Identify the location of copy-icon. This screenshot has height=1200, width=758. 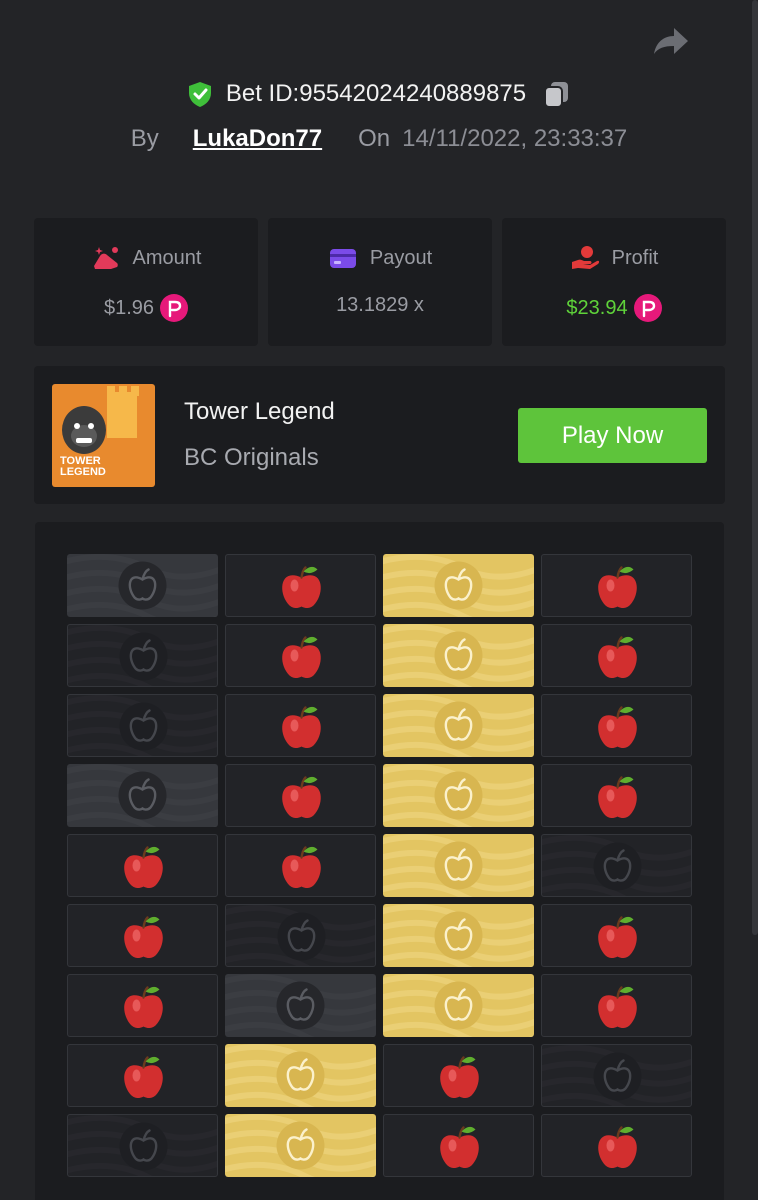
(557, 94).